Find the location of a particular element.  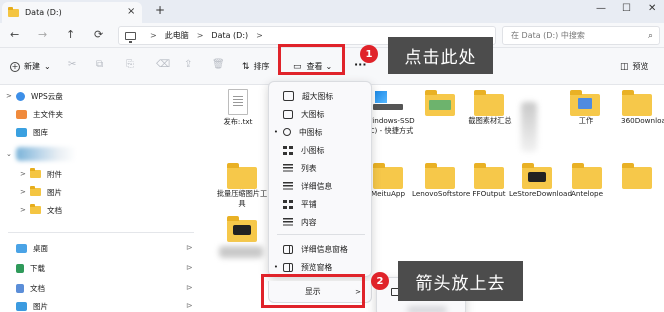

sidebar-item-attachments: > 附件 is located at coordinates (38, 174).